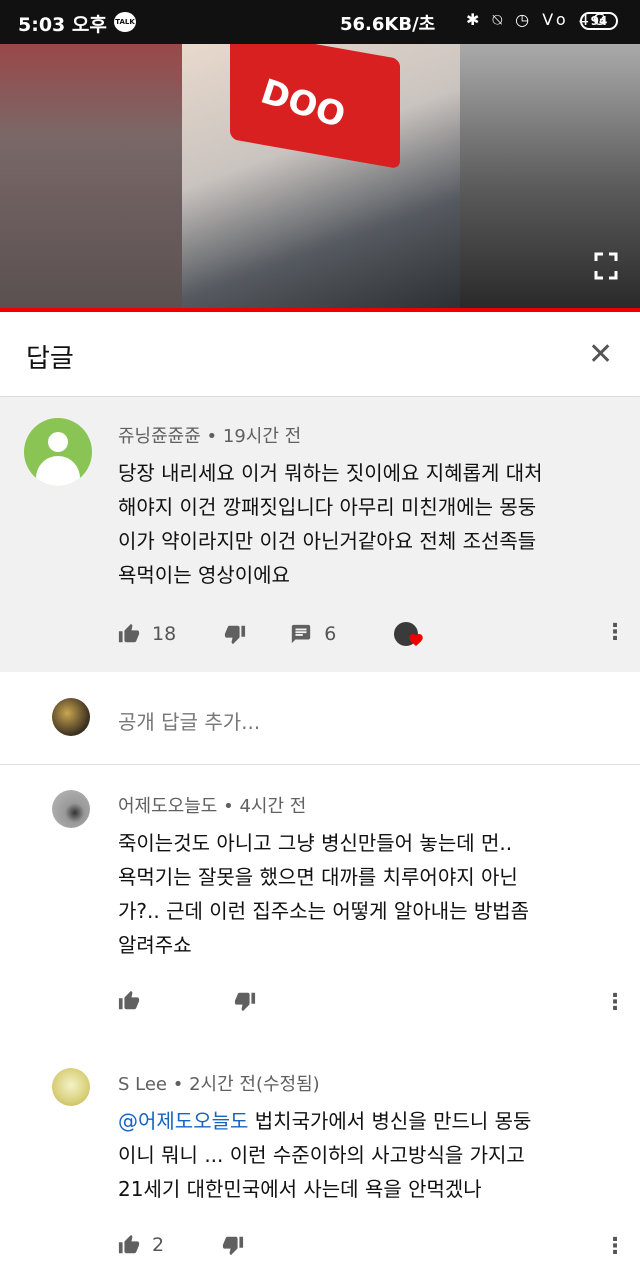 The width and height of the screenshot is (640, 1280). I want to click on reply-count: 6, so click(330, 634).